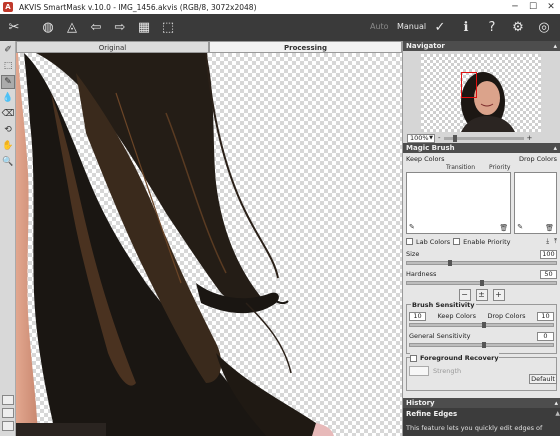 The width and height of the screenshot is (560, 436). I want to click on transition-column: Transition, so click(461, 167).